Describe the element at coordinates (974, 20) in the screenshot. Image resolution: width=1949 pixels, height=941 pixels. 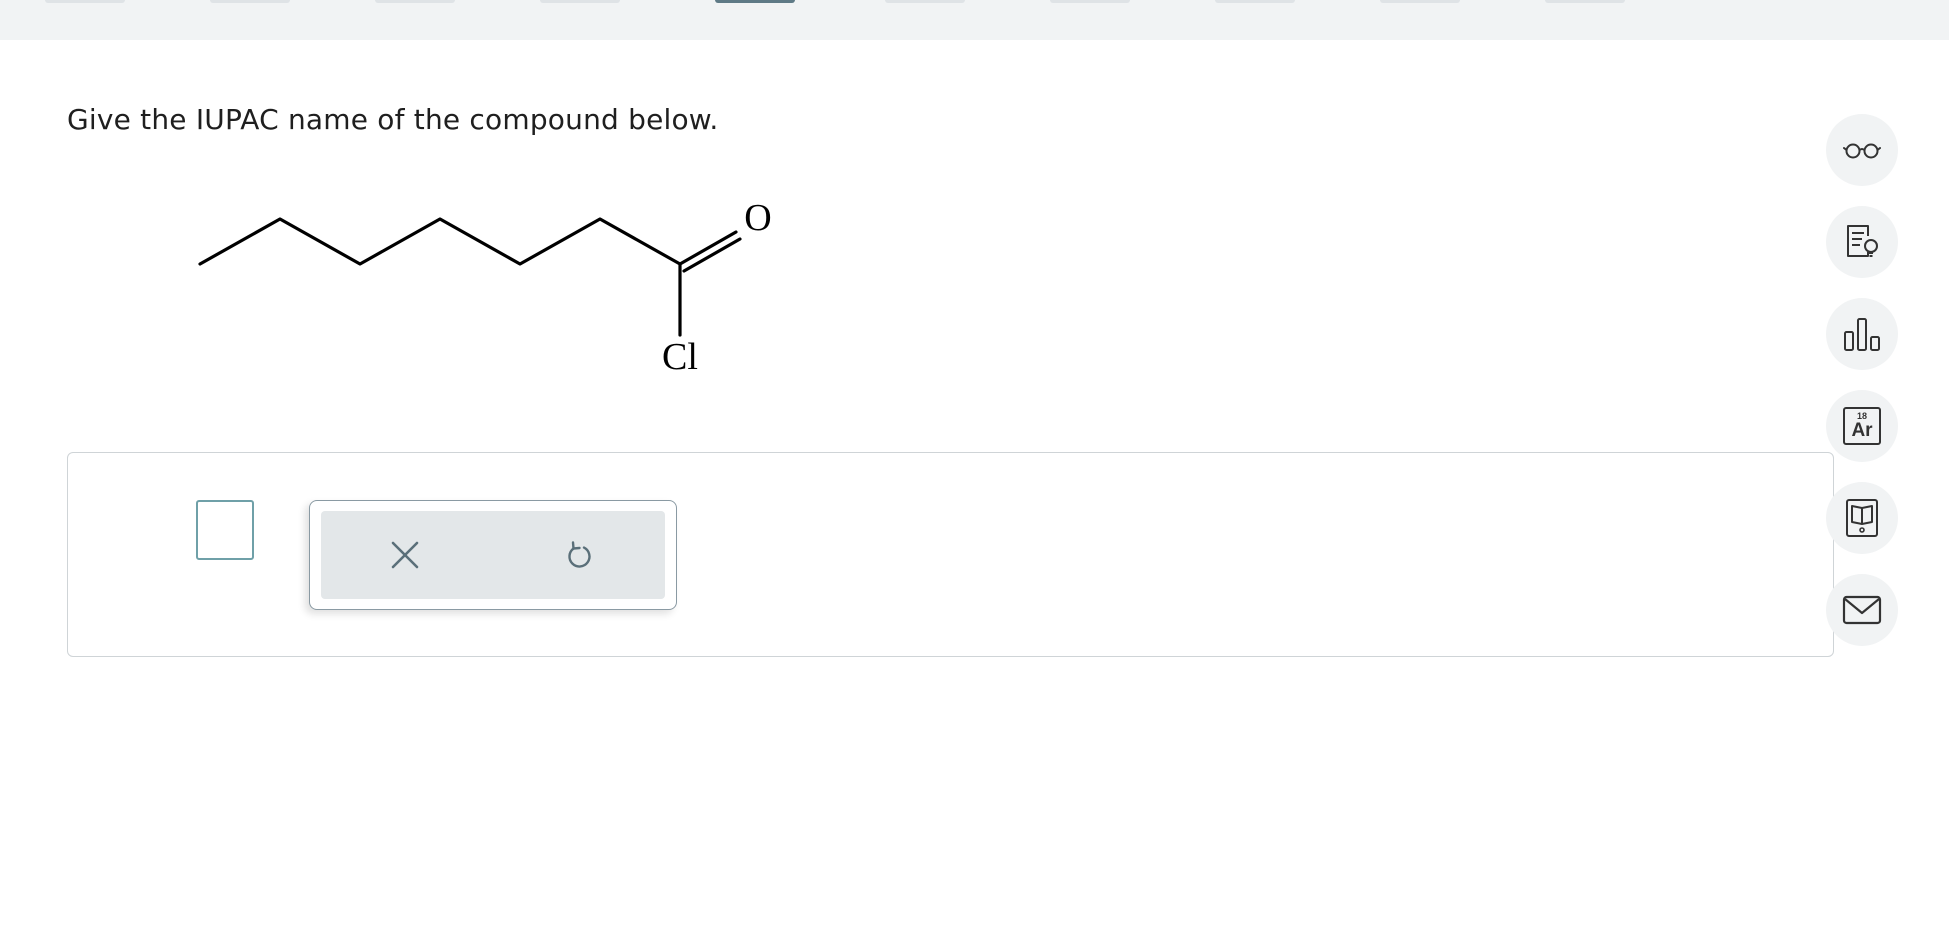
I see `top-bar` at that location.